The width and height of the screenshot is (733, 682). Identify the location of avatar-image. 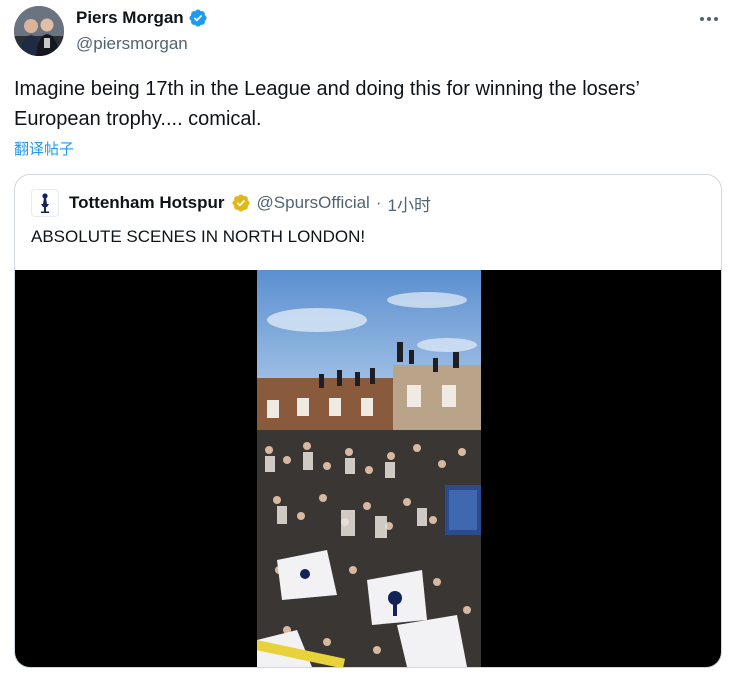
(39, 31).